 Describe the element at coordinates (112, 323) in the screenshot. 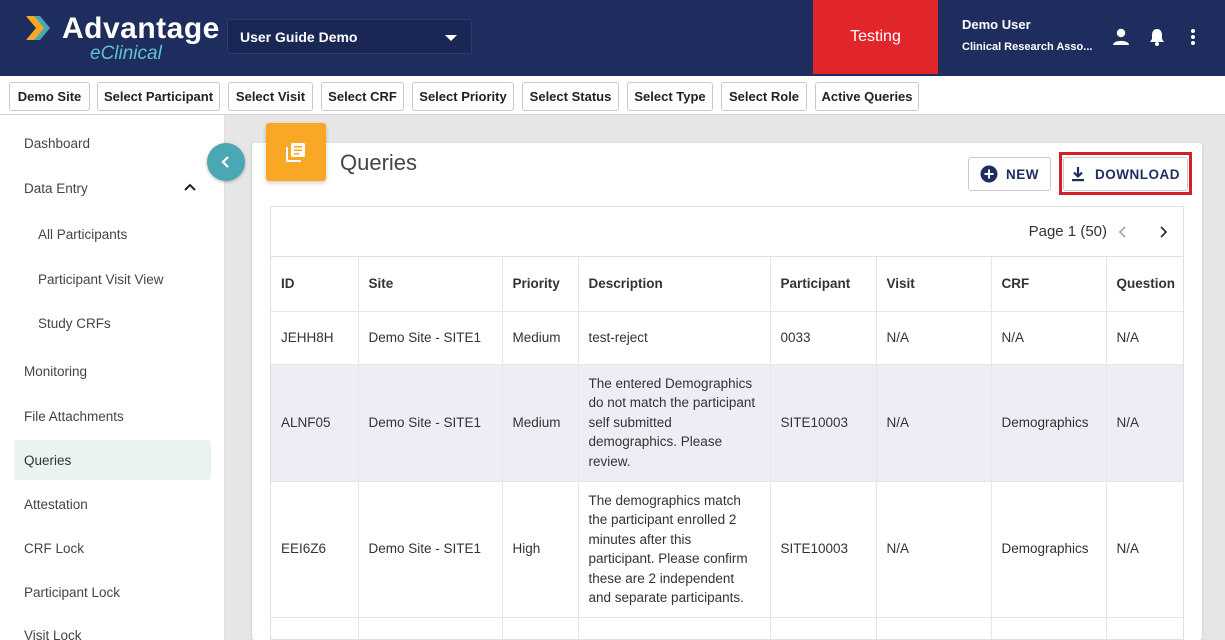

I see `sidebar-item-study-crfs: Study CRFs` at that location.